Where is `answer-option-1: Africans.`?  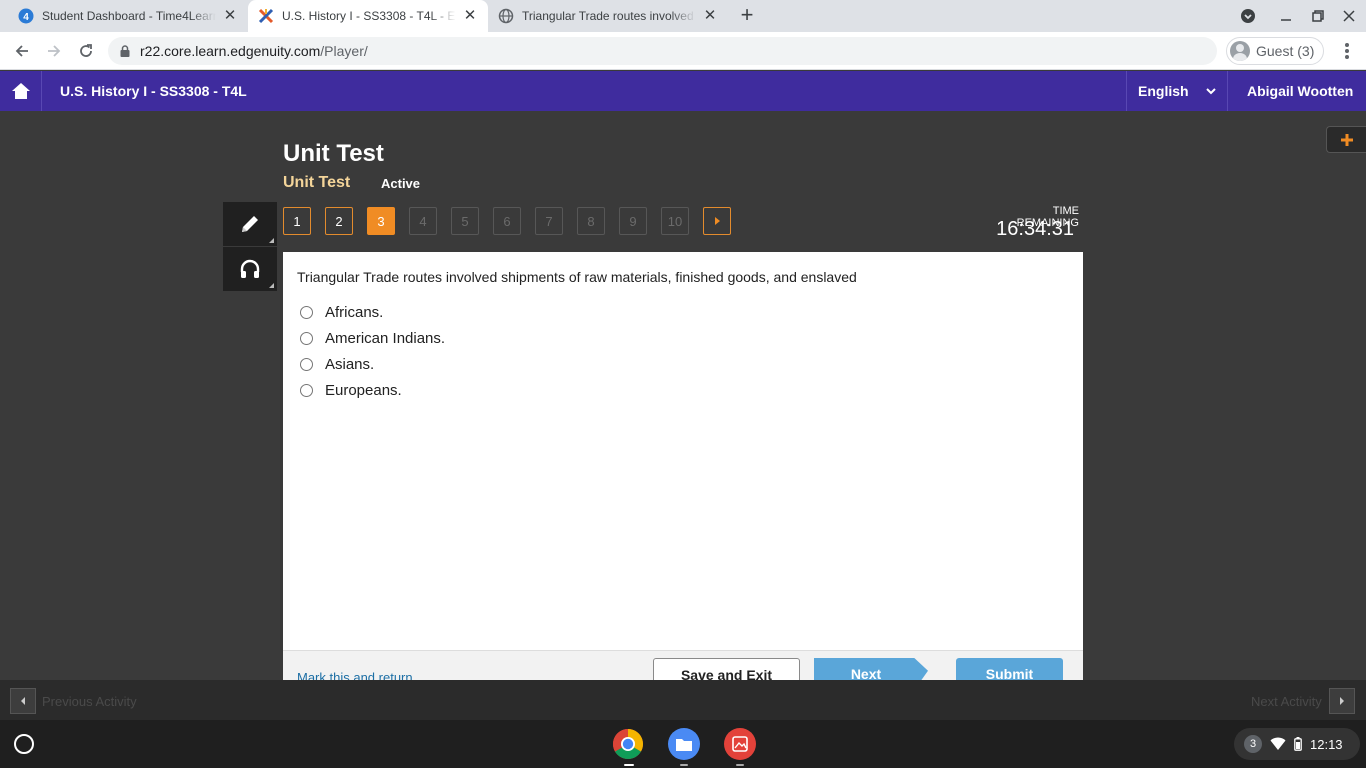 answer-option-1: Africans. is located at coordinates (341, 312).